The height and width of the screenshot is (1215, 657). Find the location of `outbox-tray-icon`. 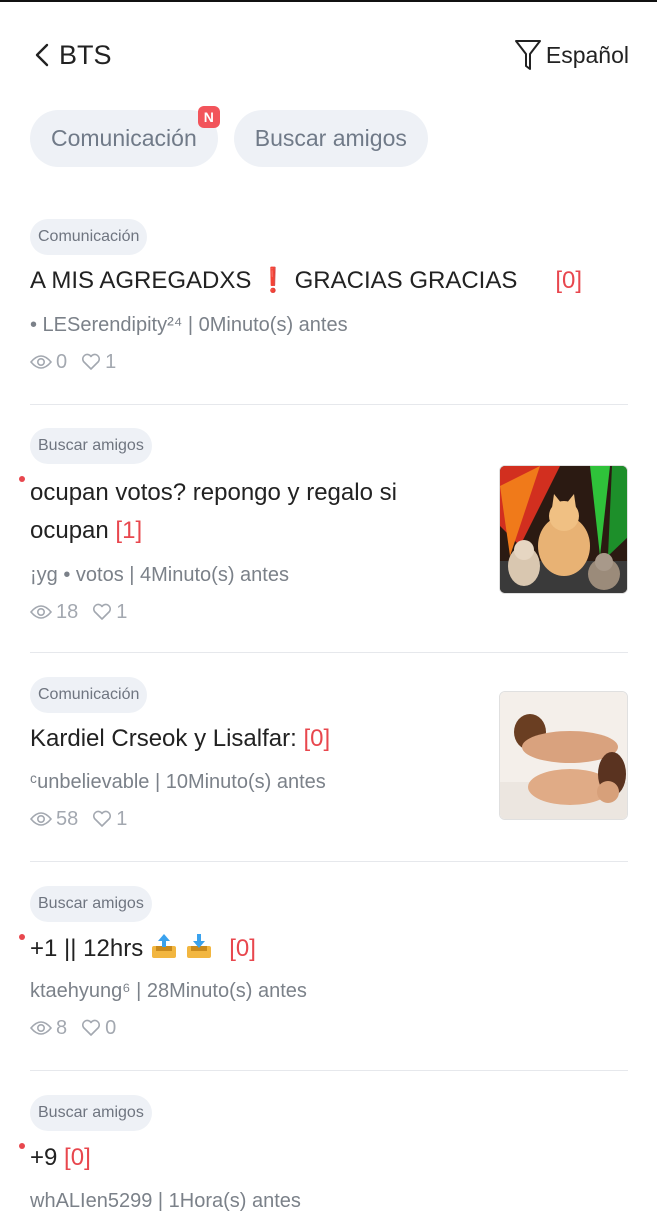

outbox-tray-icon is located at coordinates (163, 946).